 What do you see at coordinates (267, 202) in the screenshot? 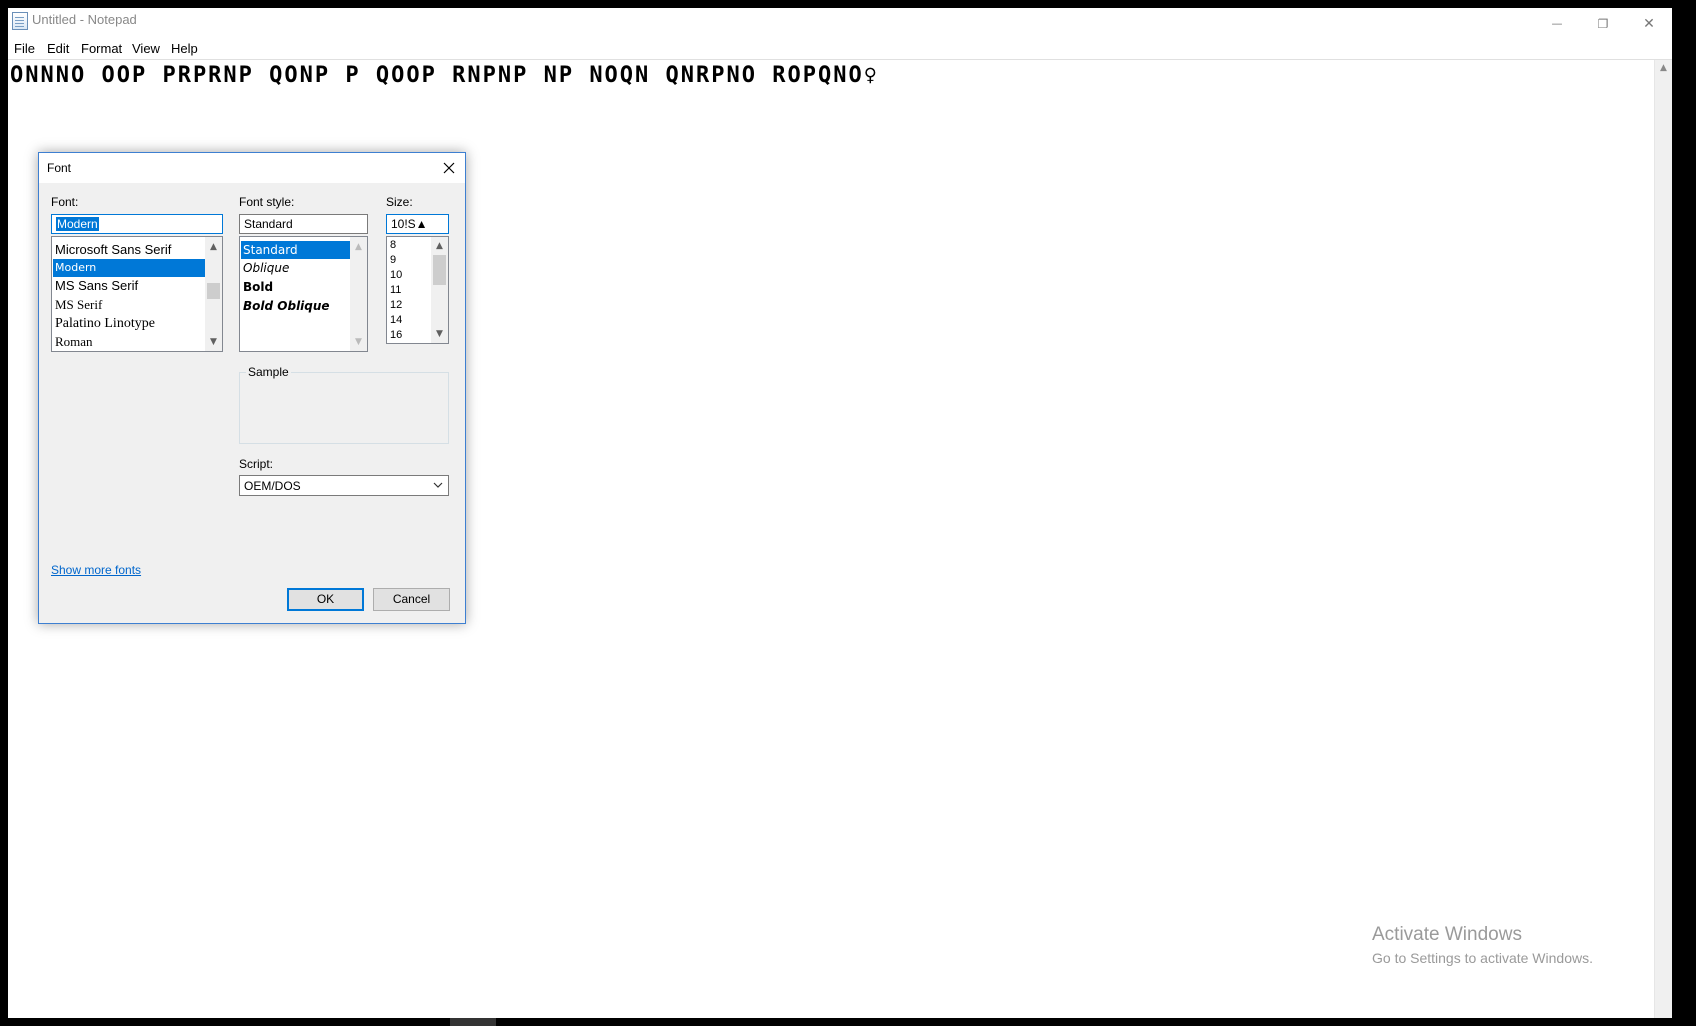
I see `font-style-label: Font style:` at bounding box center [267, 202].